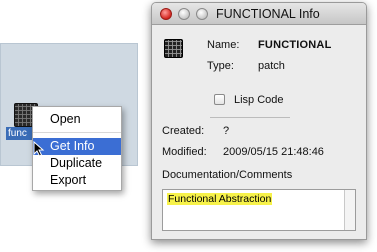  Describe the element at coordinates (77, 180) in the screenshot. I see `menu-item-export: Export` at that location.